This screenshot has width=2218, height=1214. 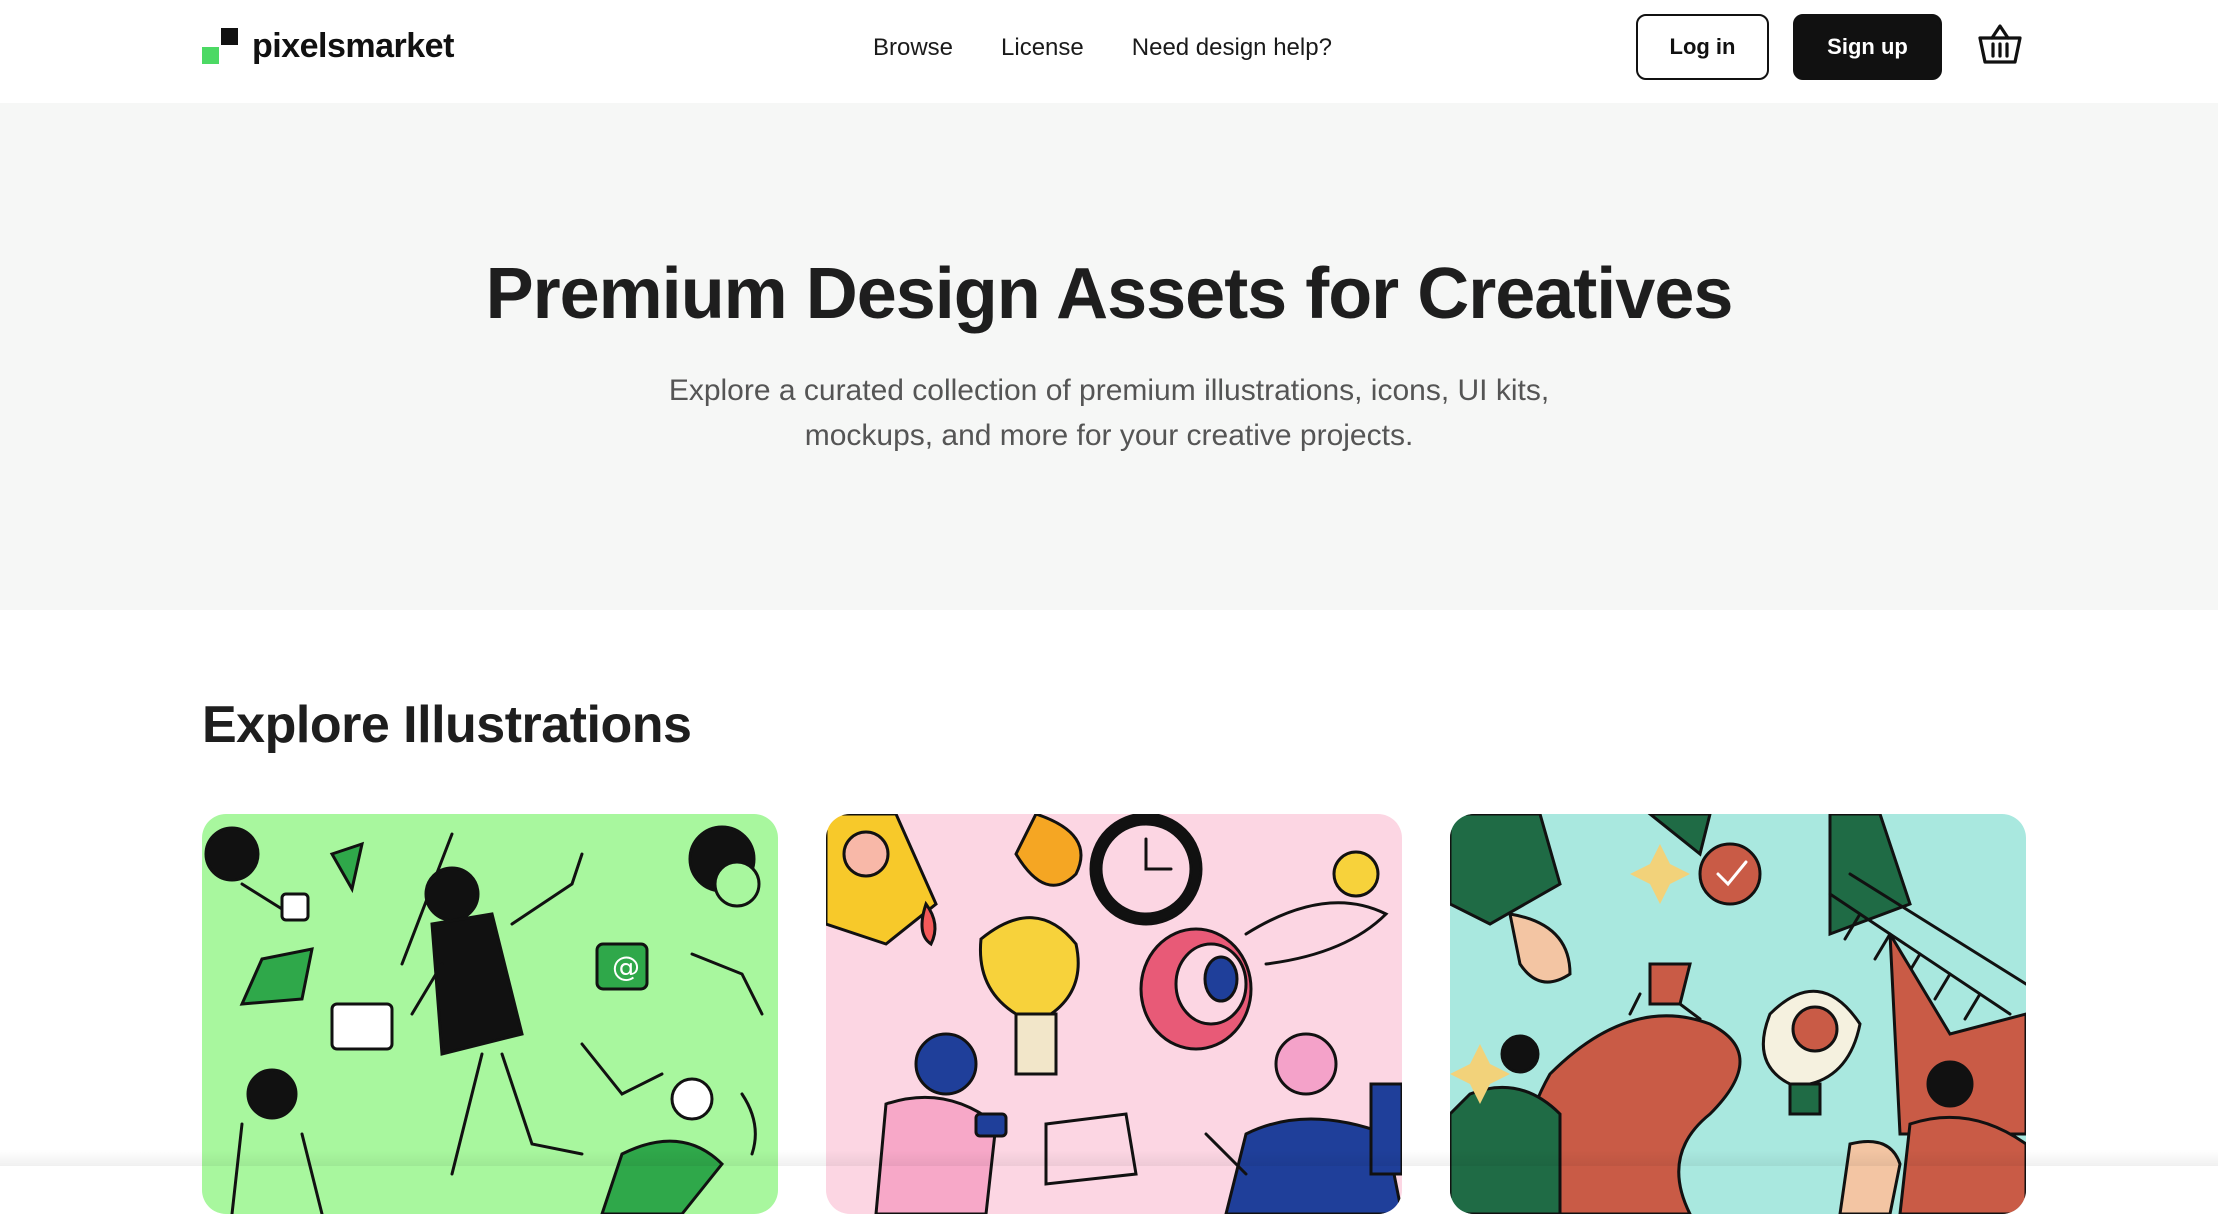 What do you see at coordinates (1867, 47) in the screenshot?
I see `signup-button: Sign up` at bounding box center [1867, 47].